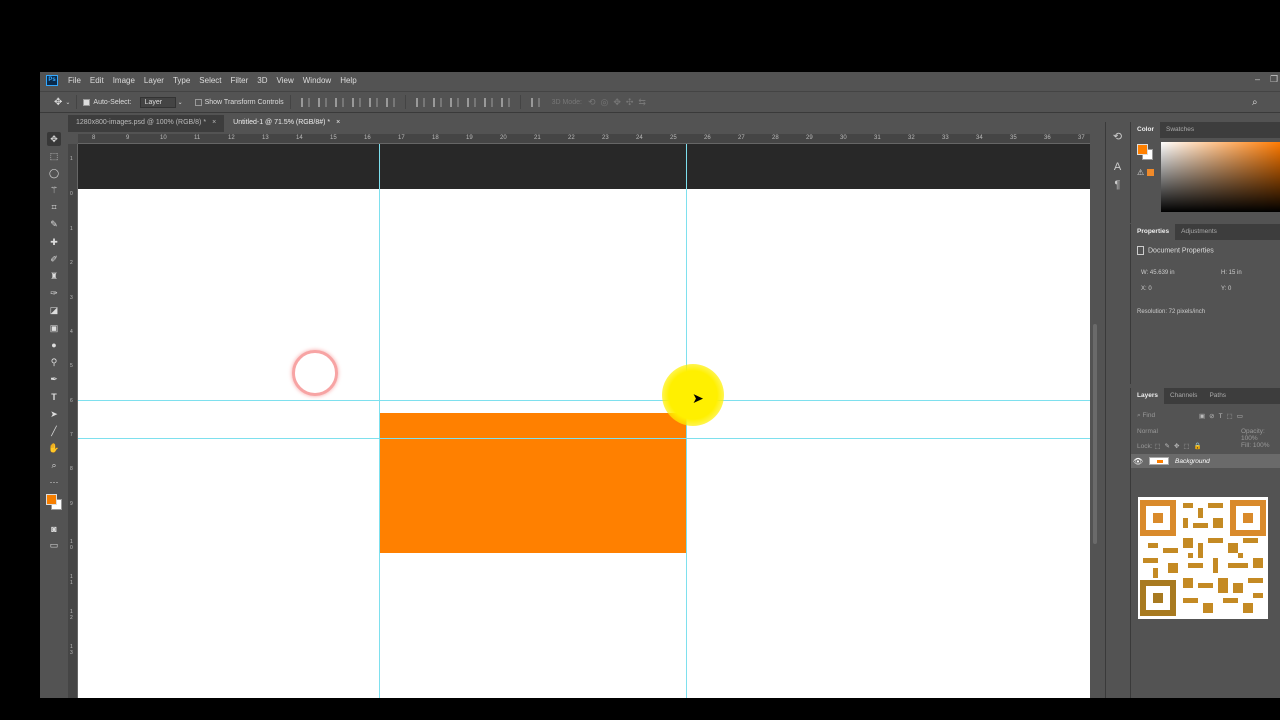  I want to click on distribute-hcenter-icon, so click(488, 102).